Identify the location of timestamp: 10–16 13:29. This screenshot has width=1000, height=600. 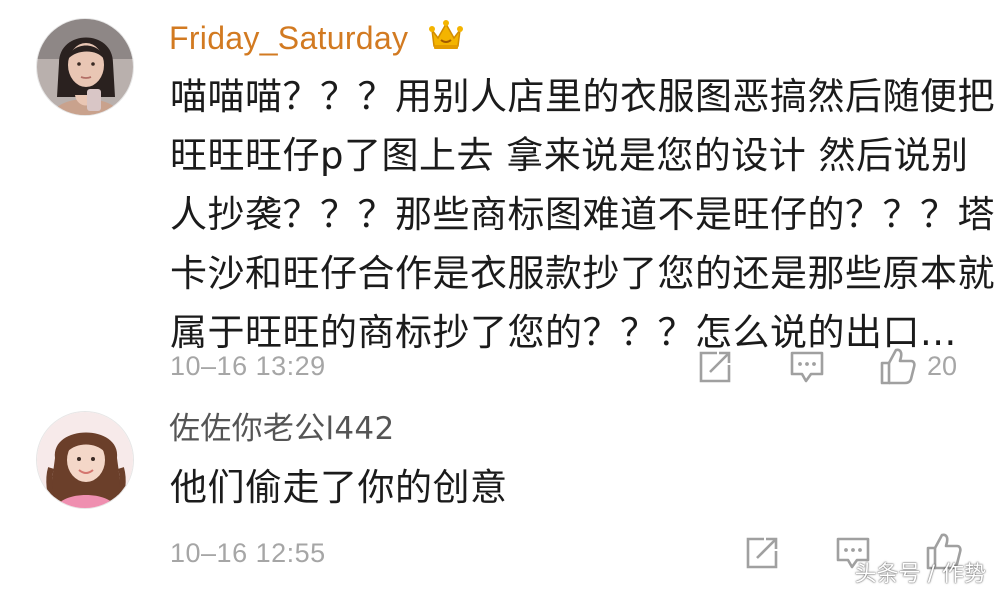
(248, 366).